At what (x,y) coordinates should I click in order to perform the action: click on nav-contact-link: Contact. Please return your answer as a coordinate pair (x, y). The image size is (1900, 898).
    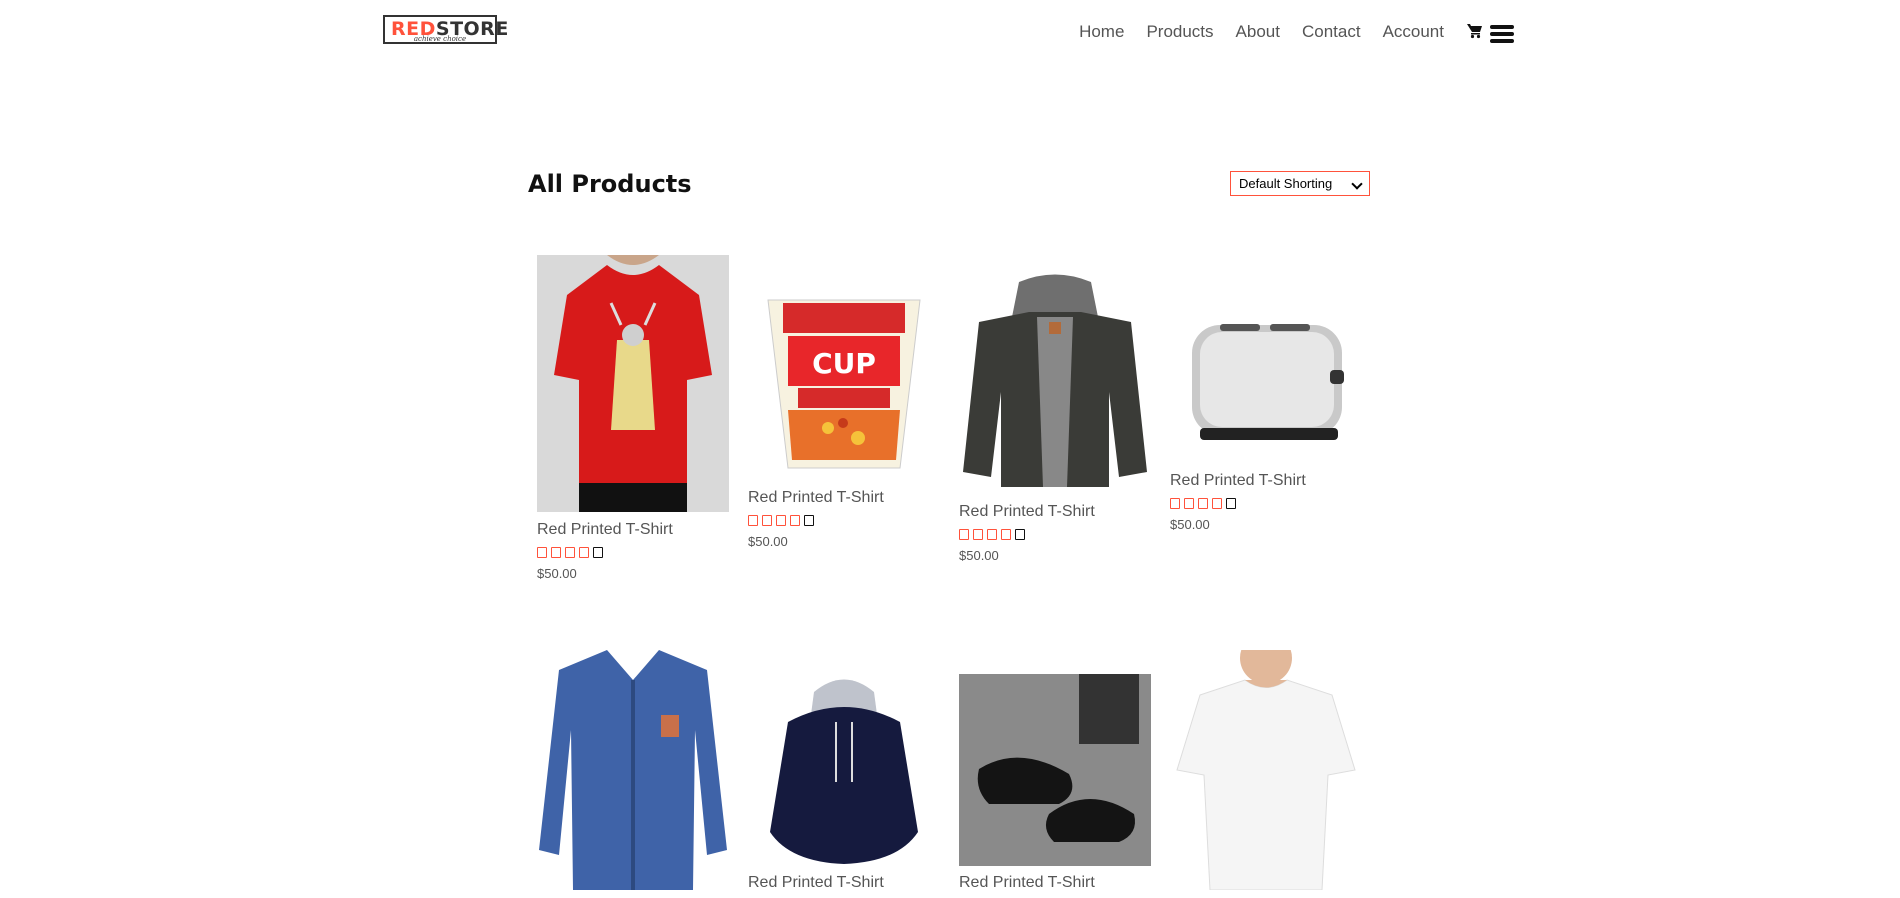
    Looking at the image, I should click on (1331, 32).